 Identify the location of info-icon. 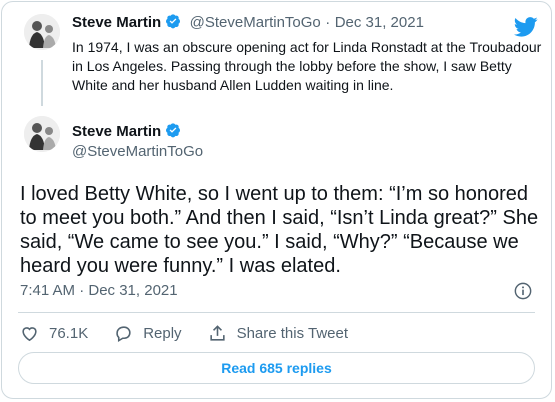
(523, 291).